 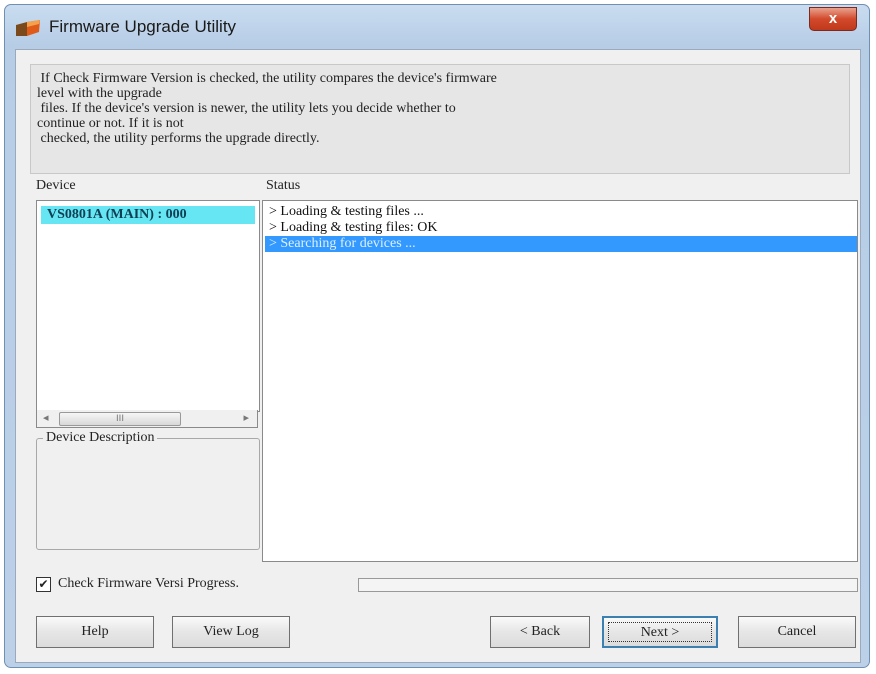 I want to click on check-firmware-checkbox: ✔, so click(x=43, y=584).